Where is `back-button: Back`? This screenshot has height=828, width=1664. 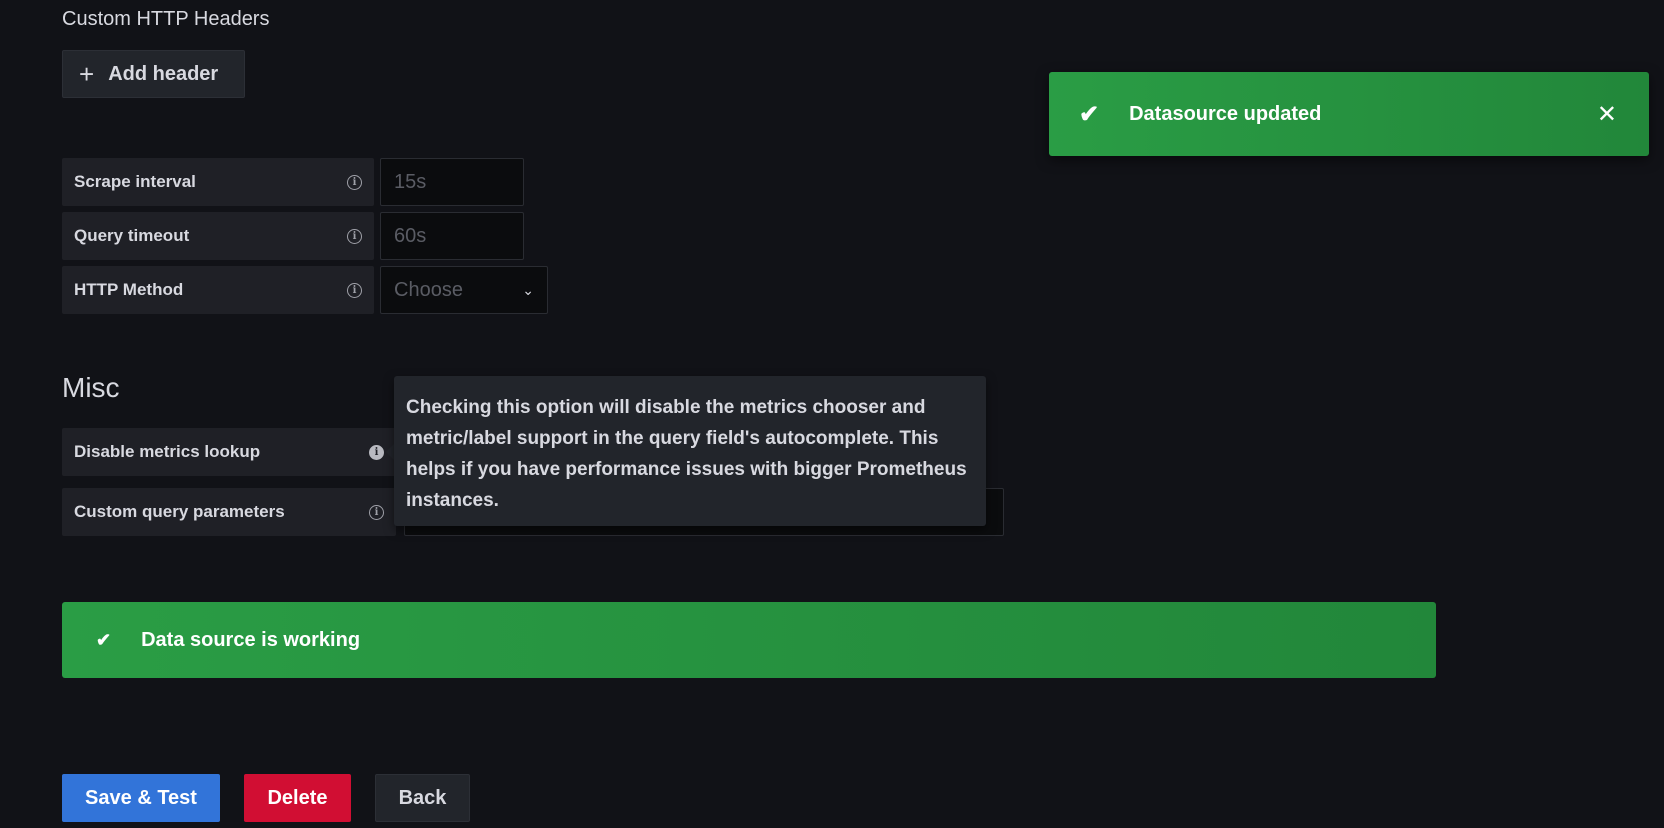
back-button: Back is located at coordinates (422, 798).